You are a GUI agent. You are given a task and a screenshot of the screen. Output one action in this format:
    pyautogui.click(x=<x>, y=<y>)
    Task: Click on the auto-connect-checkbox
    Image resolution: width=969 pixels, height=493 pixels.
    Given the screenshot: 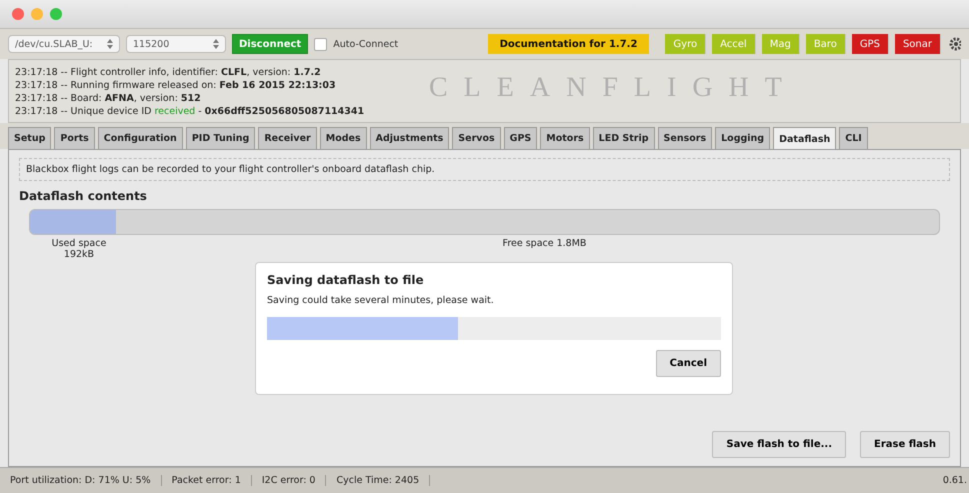 What is the action you would take?
    pyautogui.click(x=321, y=44)
    